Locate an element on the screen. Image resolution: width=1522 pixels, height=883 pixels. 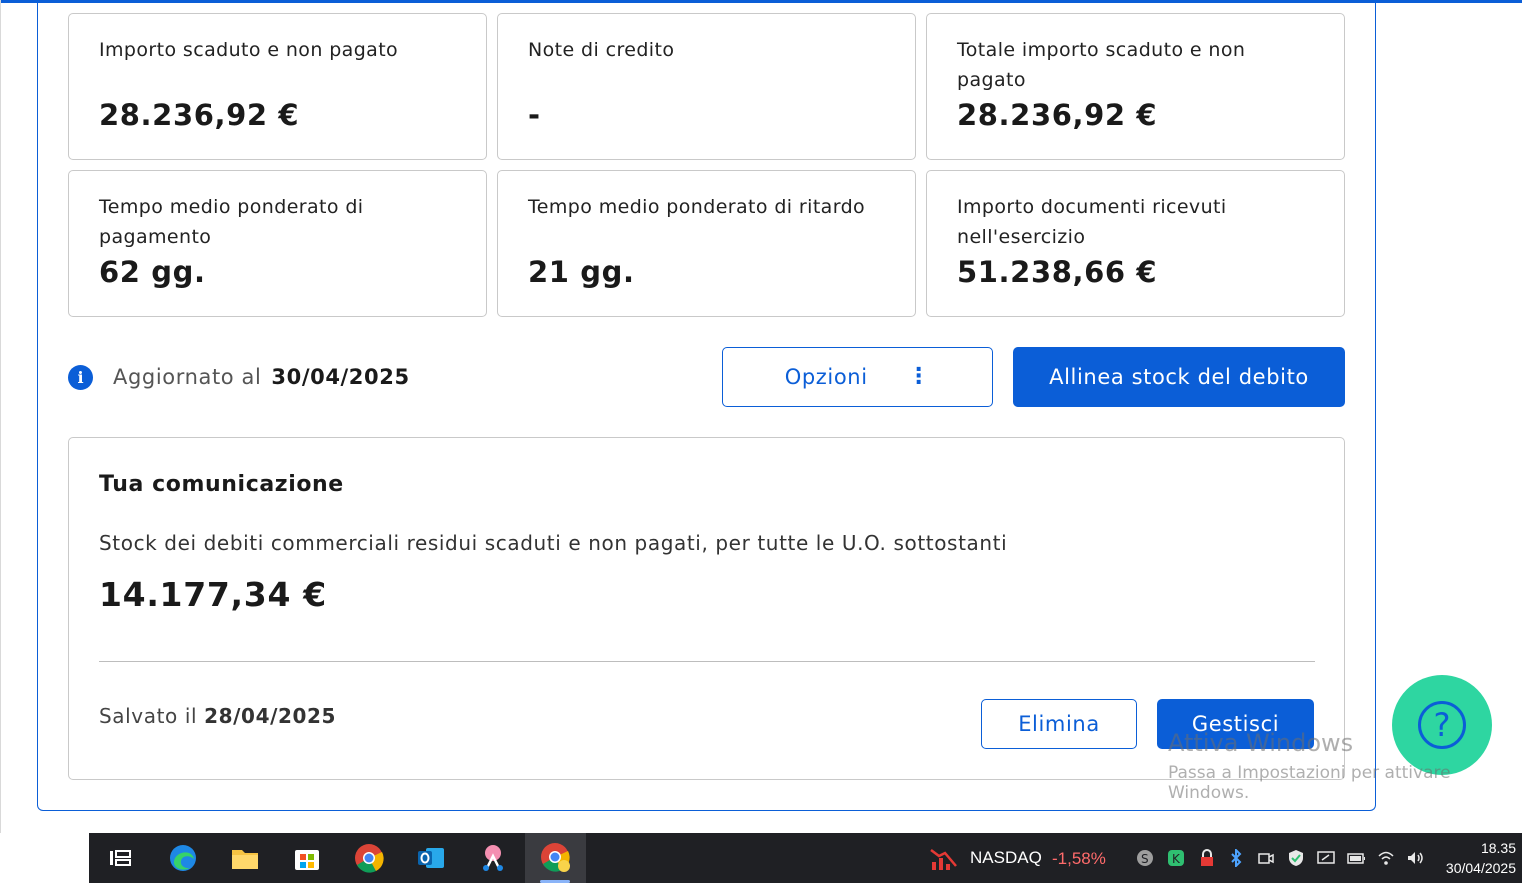
chrome-icon is located at coordinates (369, 858).